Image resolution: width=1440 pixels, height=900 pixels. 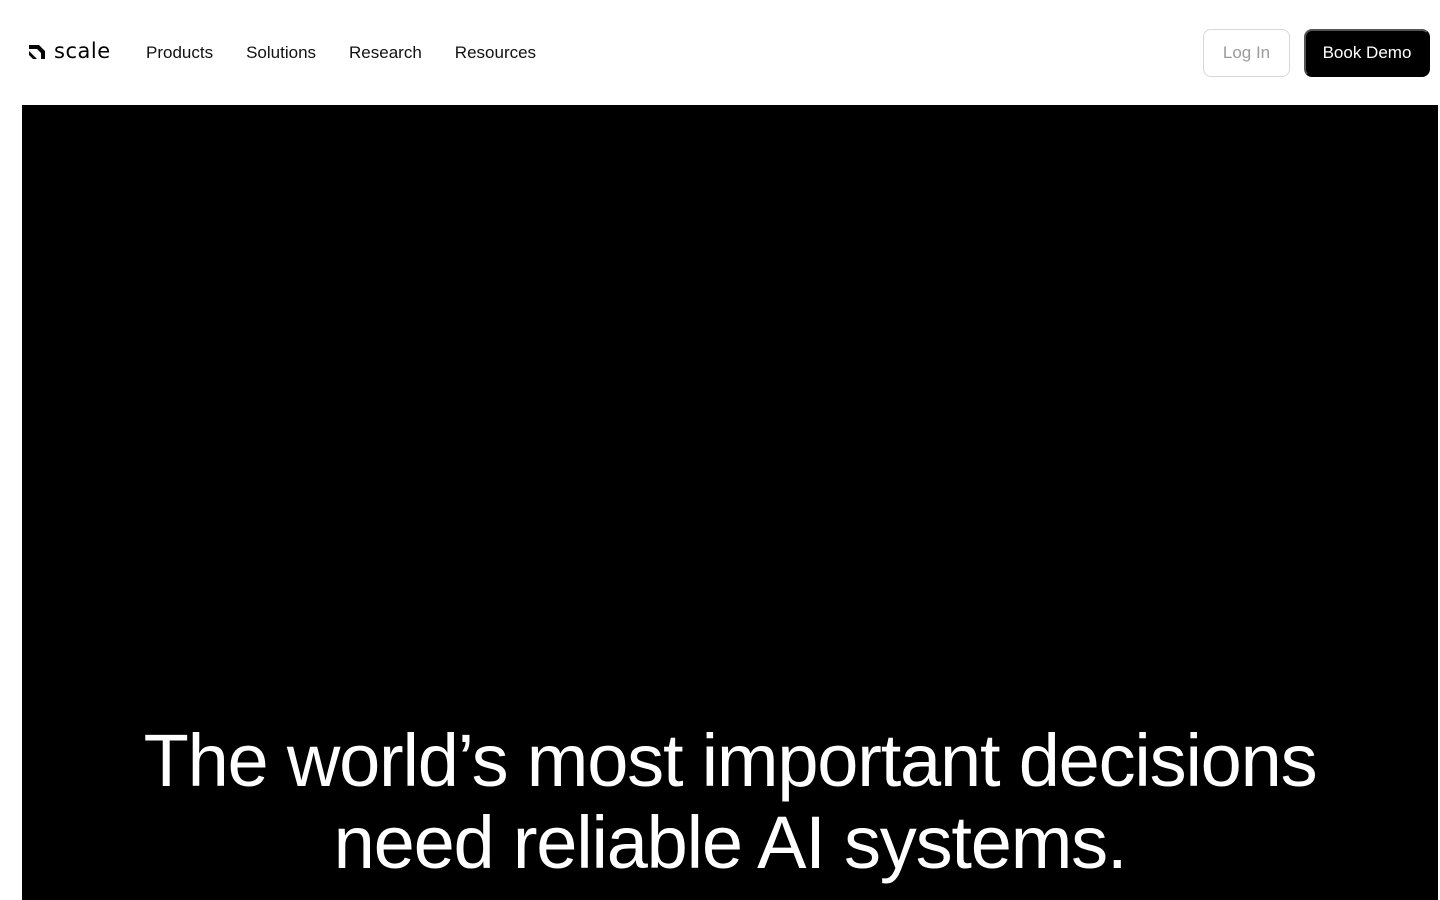 What do you see at coordinates (179, 53) in the screenshot?
I see `nav-item-products: Products` at bounding box center [179, 53].